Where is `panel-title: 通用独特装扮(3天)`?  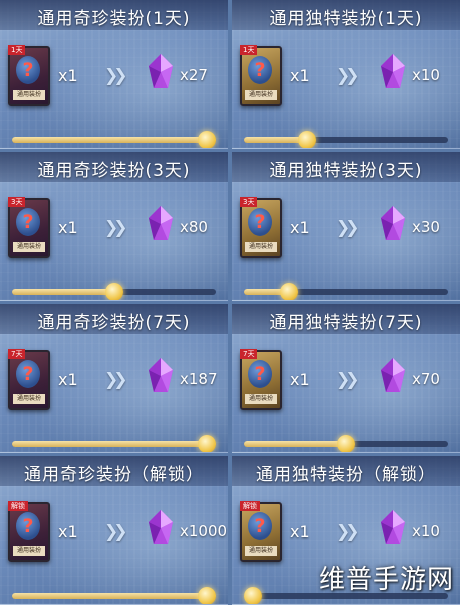 panel-title: 通用独特装扮(3天) is located at coordinates (346, 171).